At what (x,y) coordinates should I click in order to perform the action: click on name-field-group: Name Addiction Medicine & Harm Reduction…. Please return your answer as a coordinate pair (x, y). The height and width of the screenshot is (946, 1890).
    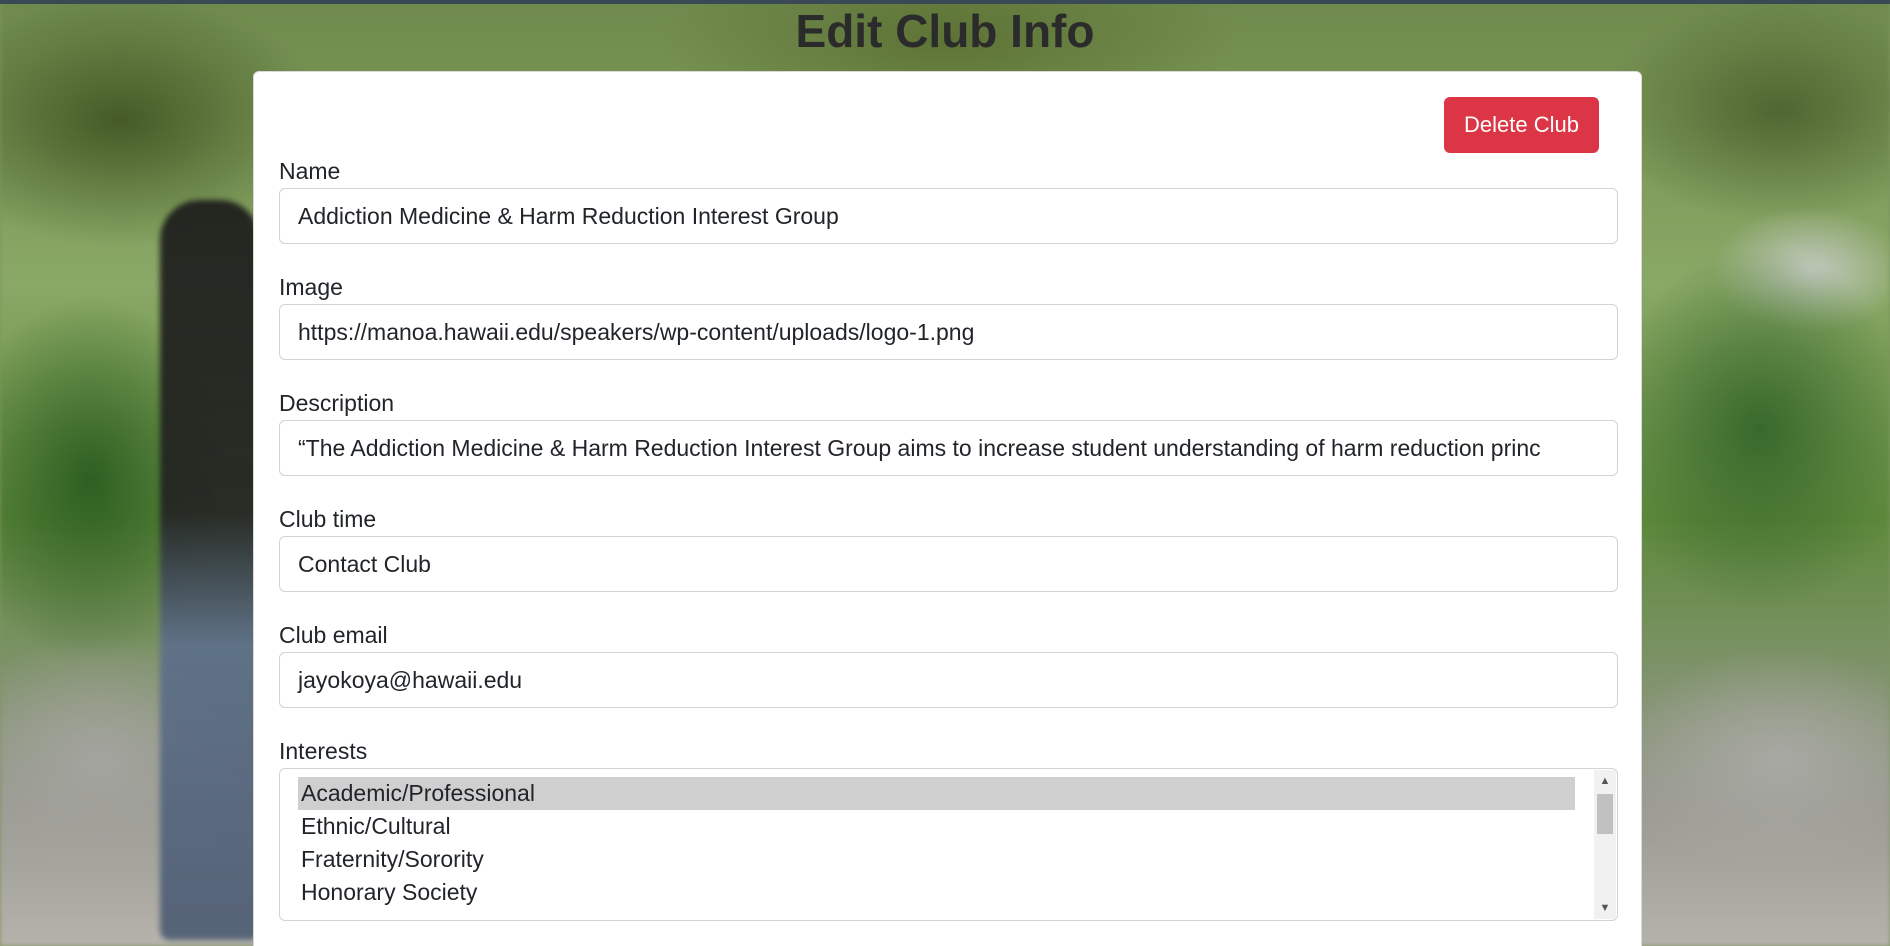
    Looking at the image, I should click on (948, 200).